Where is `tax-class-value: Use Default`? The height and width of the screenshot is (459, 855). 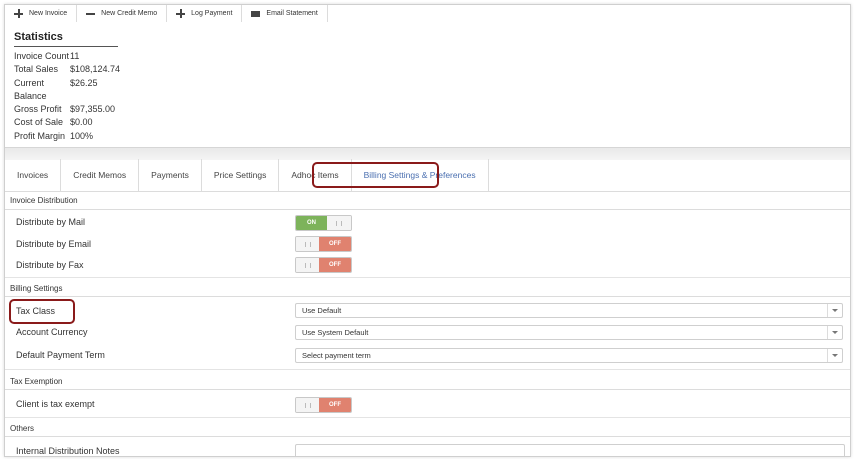 tax-class-value: Use Default is located at coordinates (322, 310).